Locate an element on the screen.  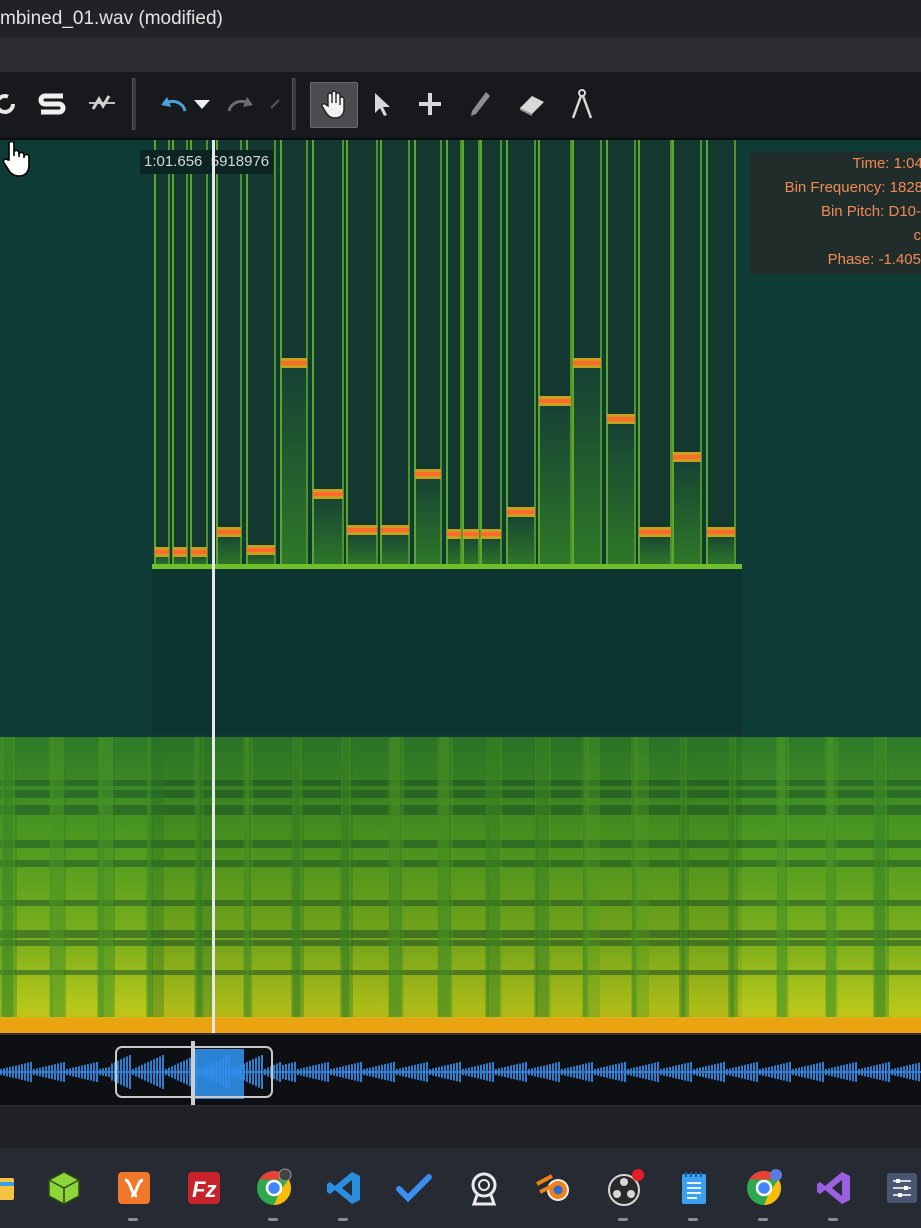
move-cross-icon is located at coordinates (430, 104).